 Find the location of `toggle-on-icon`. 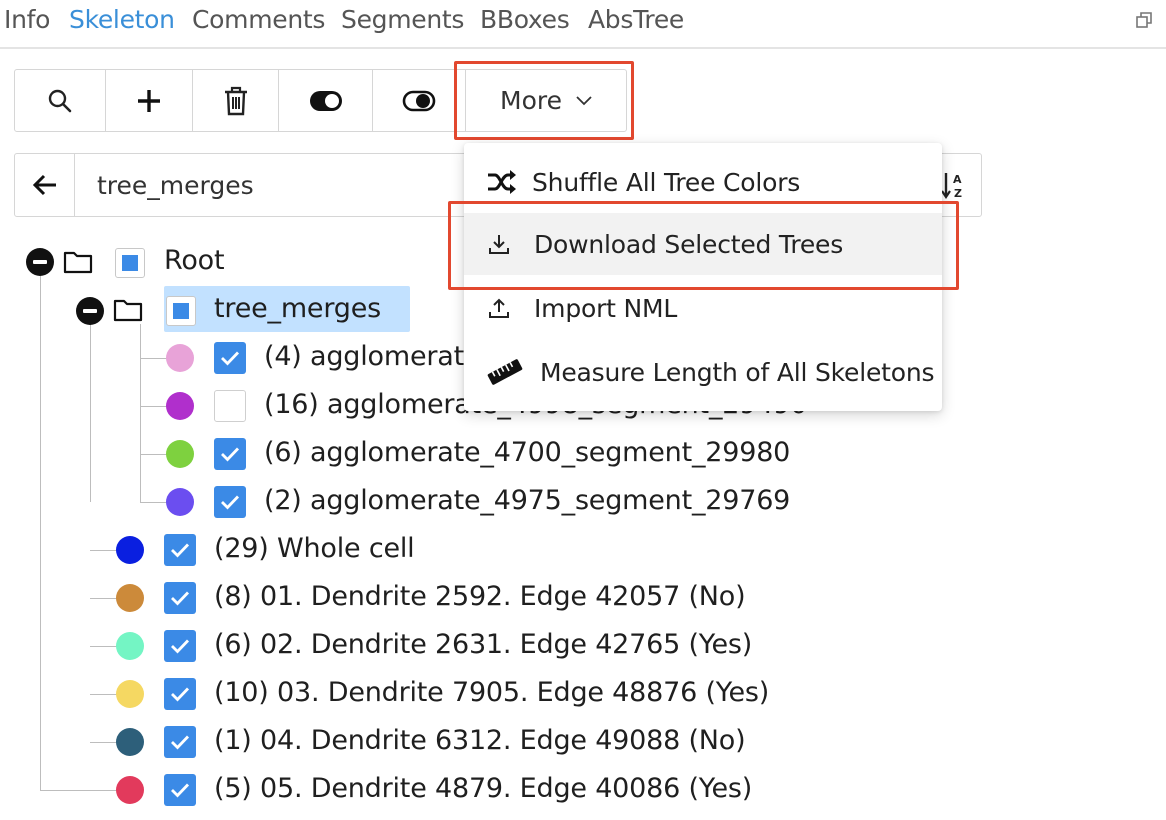

toggle-on-icon is located at coordinates (325, 100).